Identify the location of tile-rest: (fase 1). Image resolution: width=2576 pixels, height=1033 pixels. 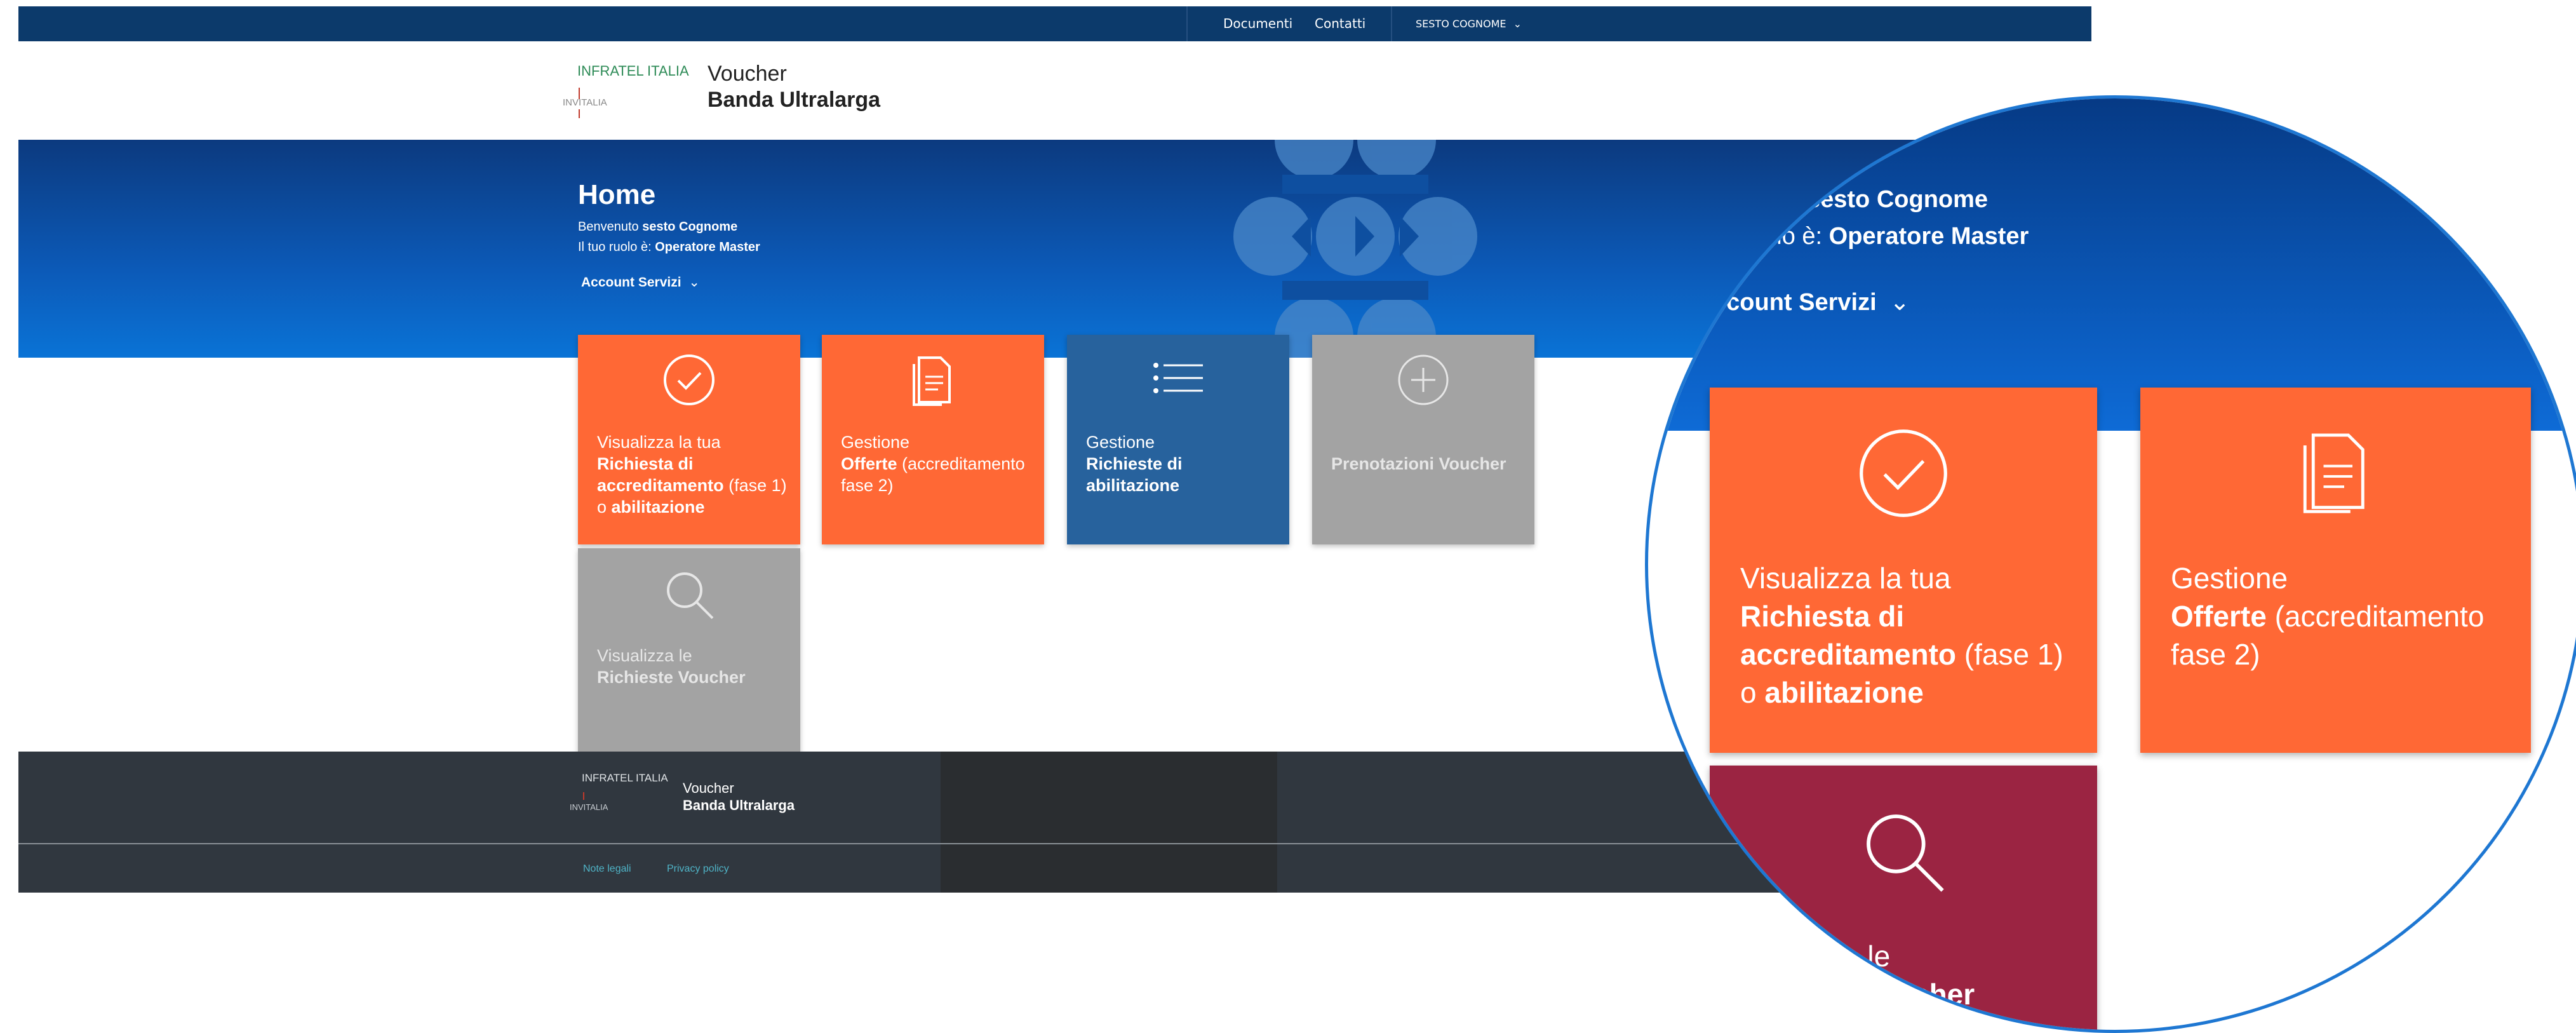
(2009, 654).